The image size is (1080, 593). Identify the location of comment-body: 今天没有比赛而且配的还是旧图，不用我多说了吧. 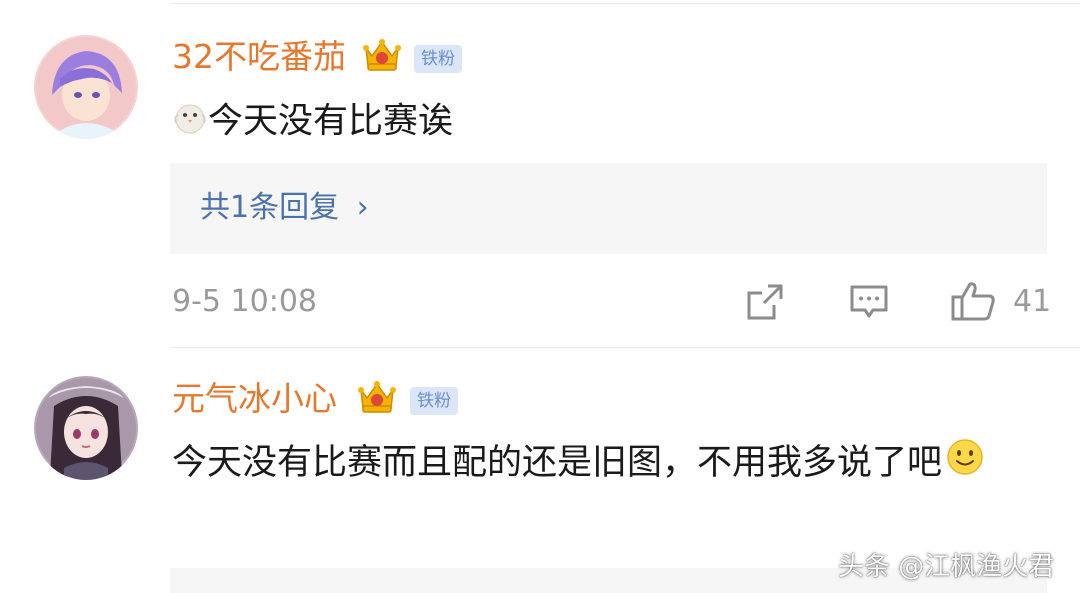
(557, 463).